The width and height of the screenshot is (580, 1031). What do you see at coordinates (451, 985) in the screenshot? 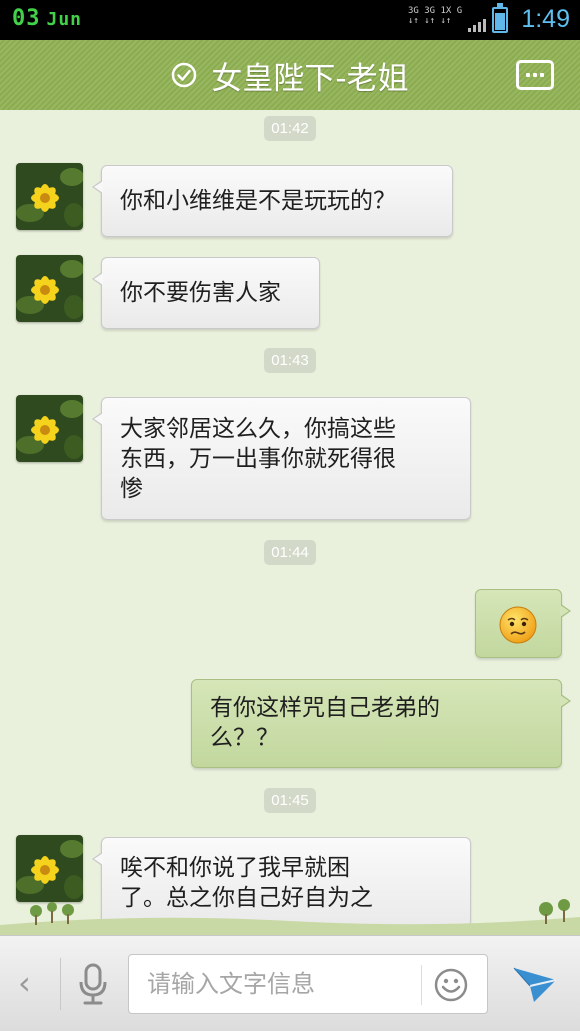
I see `smiley-icon` at bounding box center [451, 985].